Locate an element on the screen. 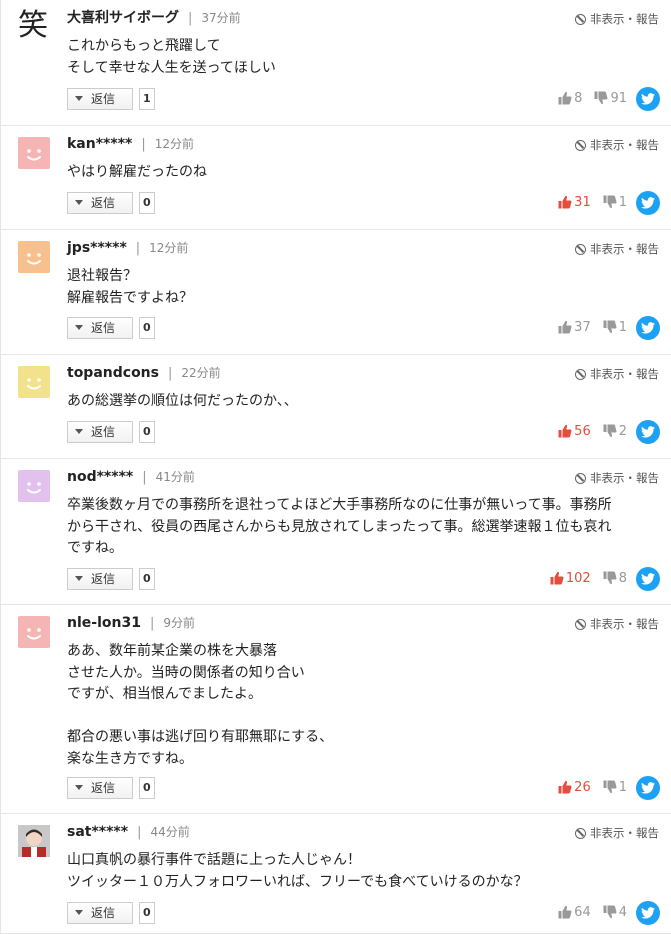  vote-controls: 56 2 is located at coordinates (592, 432).